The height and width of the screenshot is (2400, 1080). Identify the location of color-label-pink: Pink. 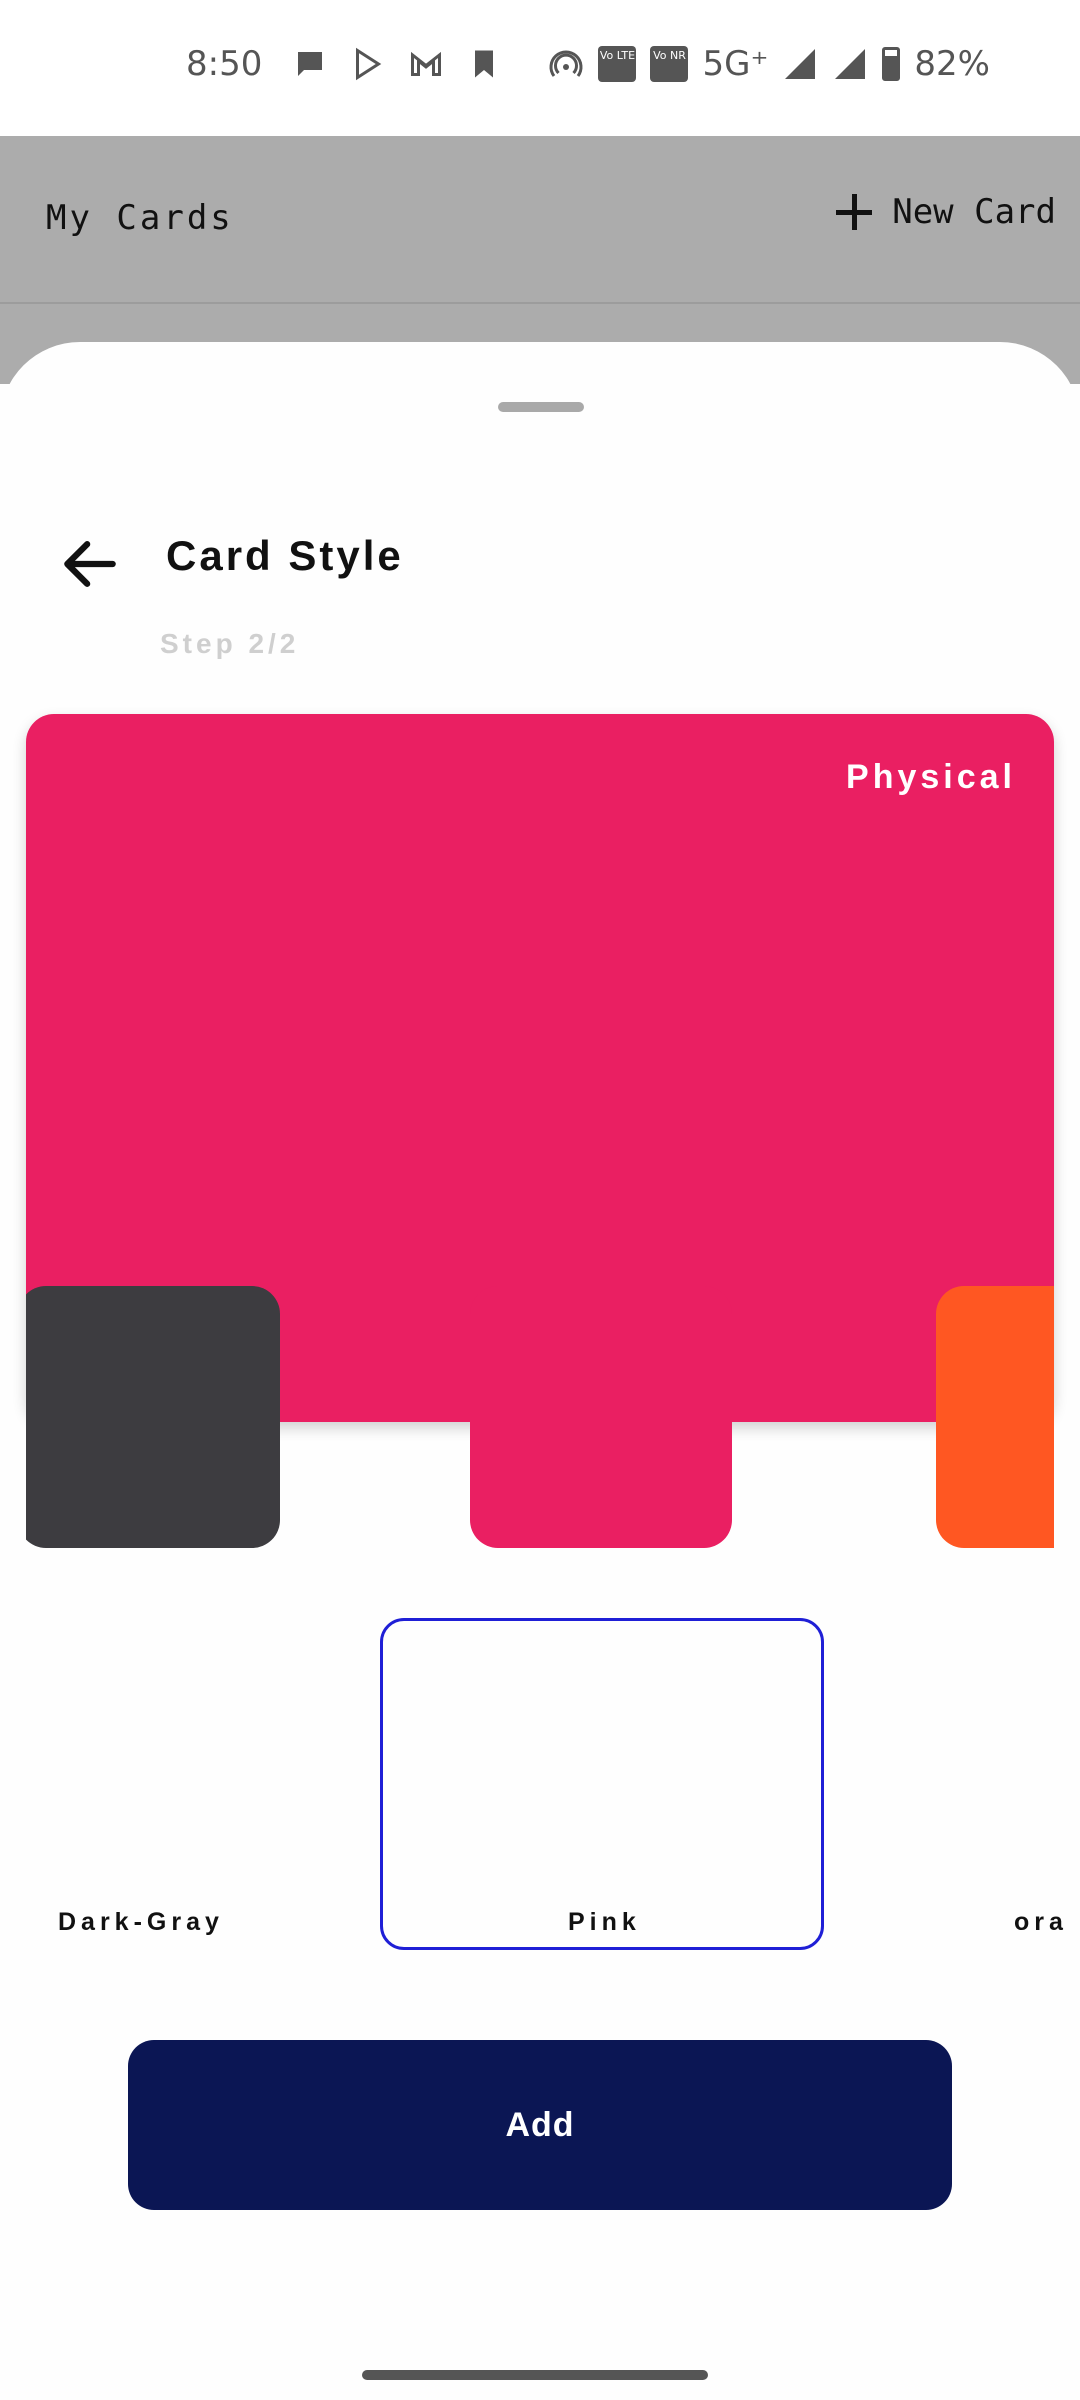
(604, 1922).